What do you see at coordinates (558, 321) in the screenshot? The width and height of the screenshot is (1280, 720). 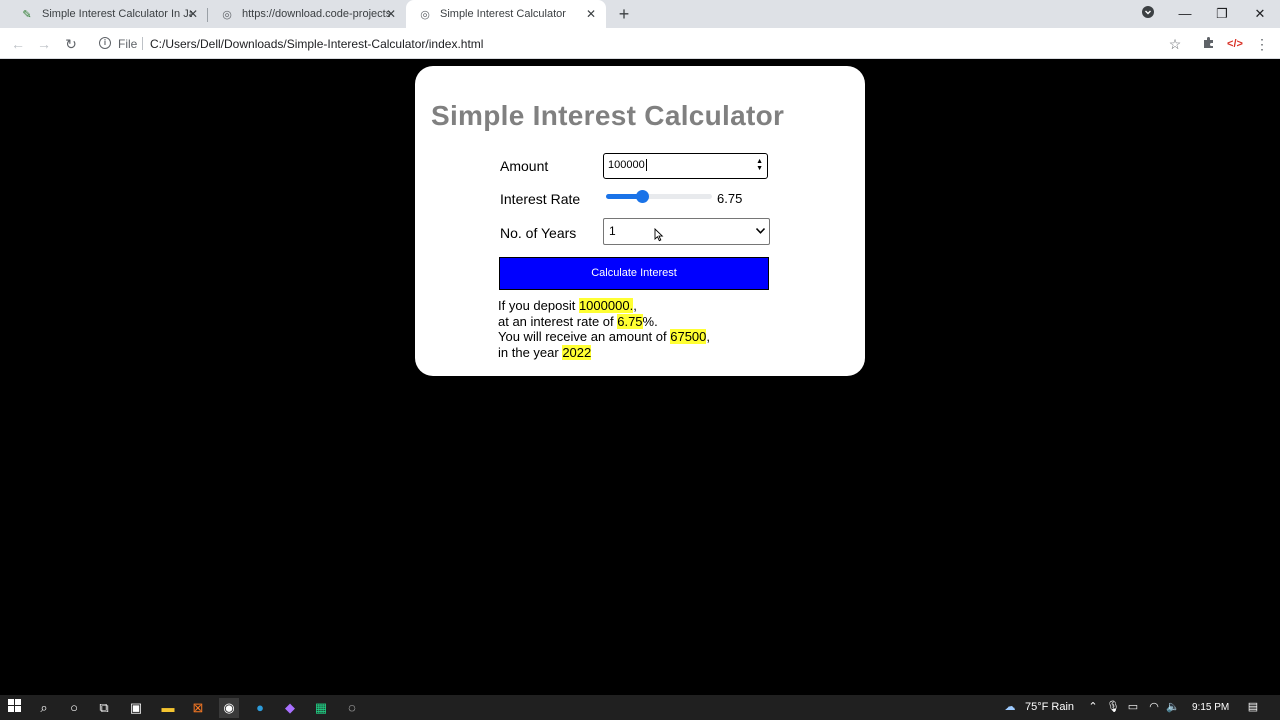 I see `result-text-part: at an interest rate of` at bounding box center [558, 321].